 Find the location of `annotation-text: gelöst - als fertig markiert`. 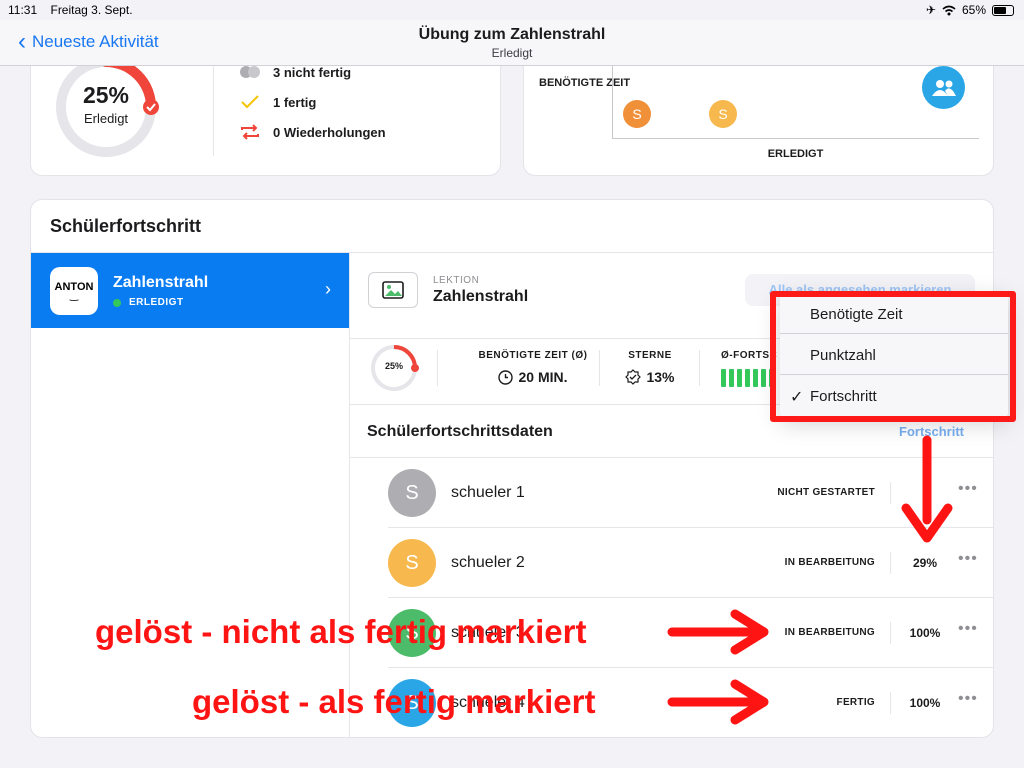

annotation-text: gelöst - als fertig markiert is located at coordinates (394, 701).